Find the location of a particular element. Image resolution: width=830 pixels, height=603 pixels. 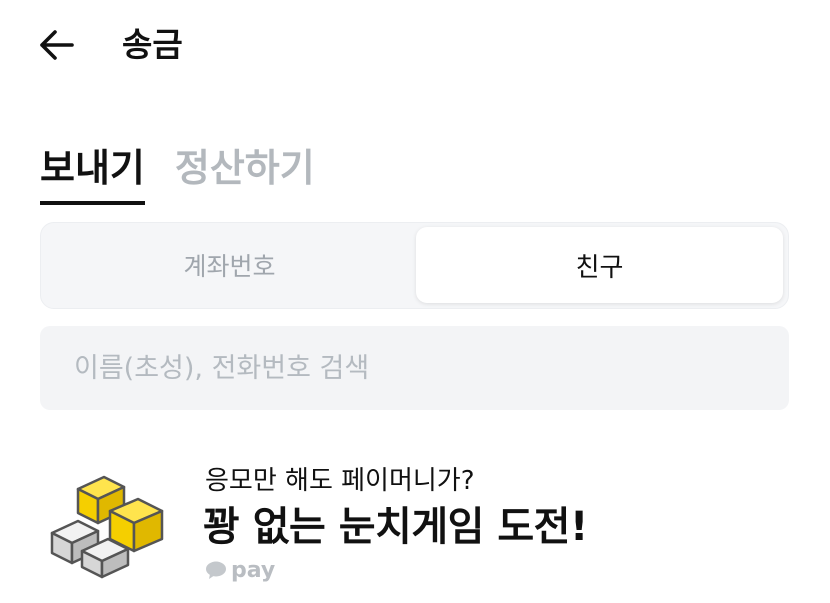

tab-bar: 보내기 정산하기 is located at coordinates (192, 172).